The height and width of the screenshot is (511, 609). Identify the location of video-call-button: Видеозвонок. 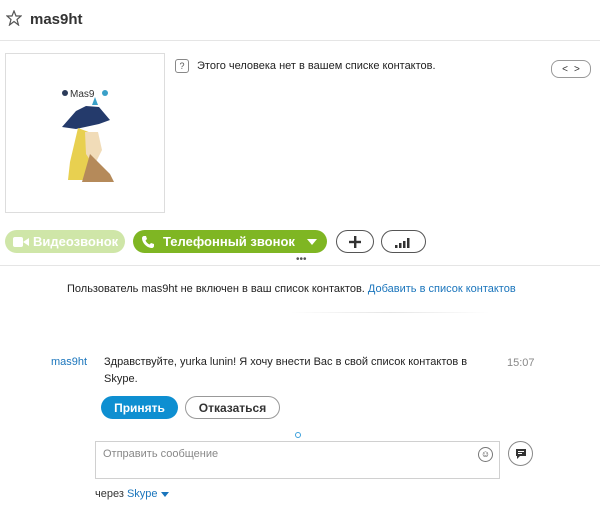
(65, 241).